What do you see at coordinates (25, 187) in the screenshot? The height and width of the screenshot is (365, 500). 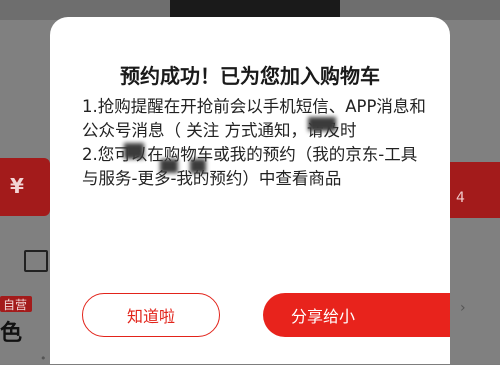 I see `price-bar: ¥` at bounding box center [25, 187].